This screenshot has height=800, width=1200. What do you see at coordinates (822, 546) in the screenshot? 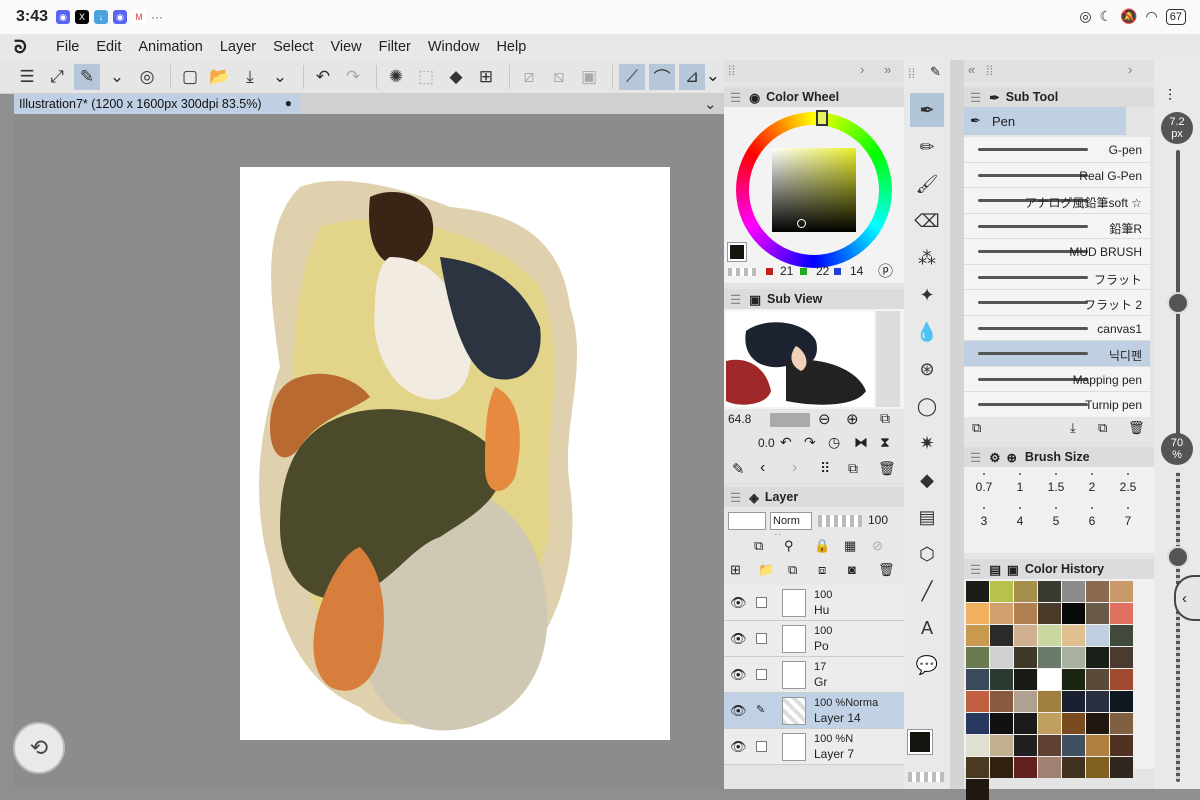
I see `lock-icon: 🔒` at bounding box center [822, 546].